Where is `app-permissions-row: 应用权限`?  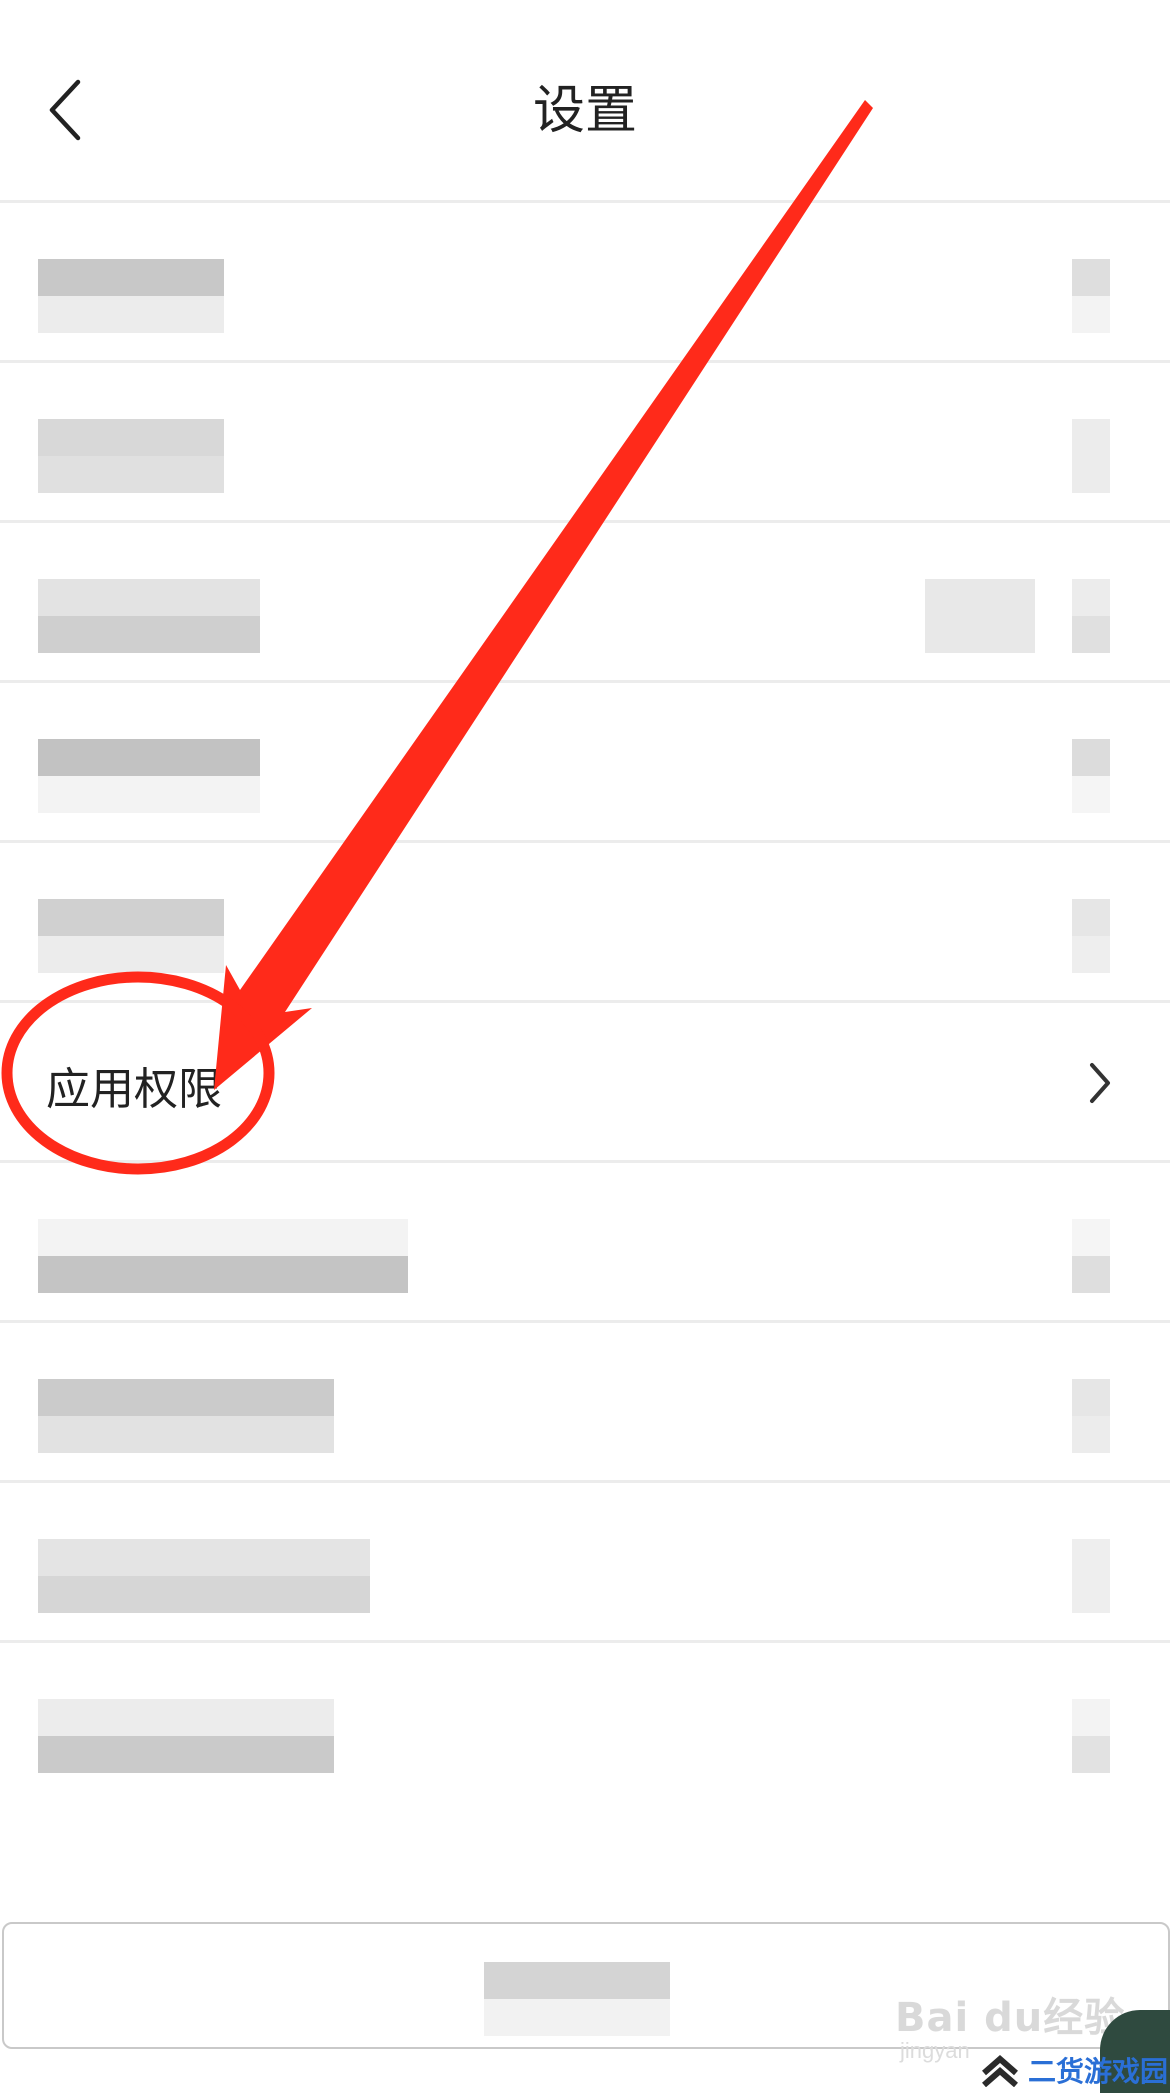
app-permissions-row: 应用权限 is located at coordinates (585, 1083).